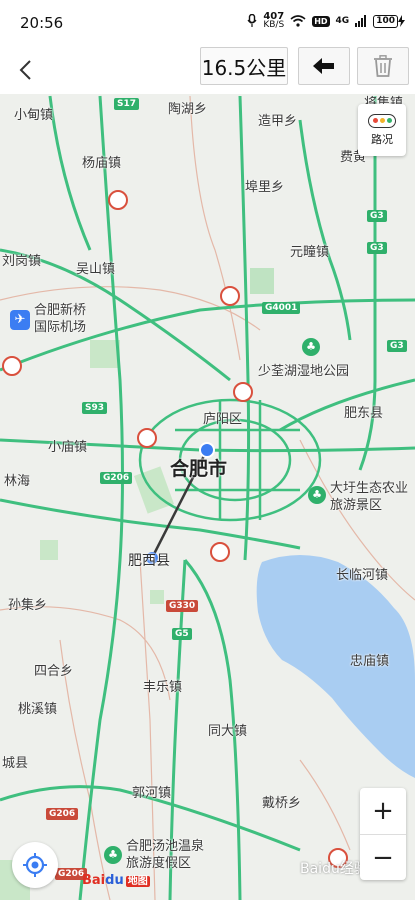 The image size is (415, 900). Describe the element at coordinates (20, 320) in the screenshot. I see `airport-icon: ✈` at that location.